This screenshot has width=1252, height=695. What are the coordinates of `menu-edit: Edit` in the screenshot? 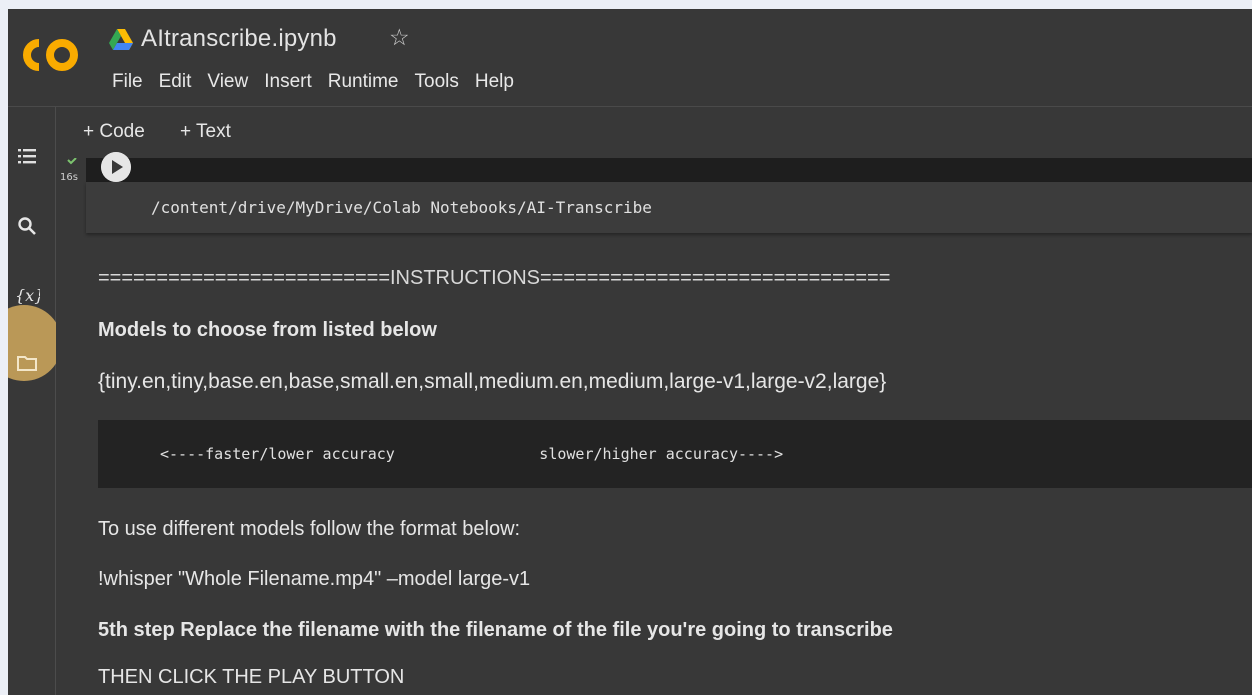 It's located at (175, 82).